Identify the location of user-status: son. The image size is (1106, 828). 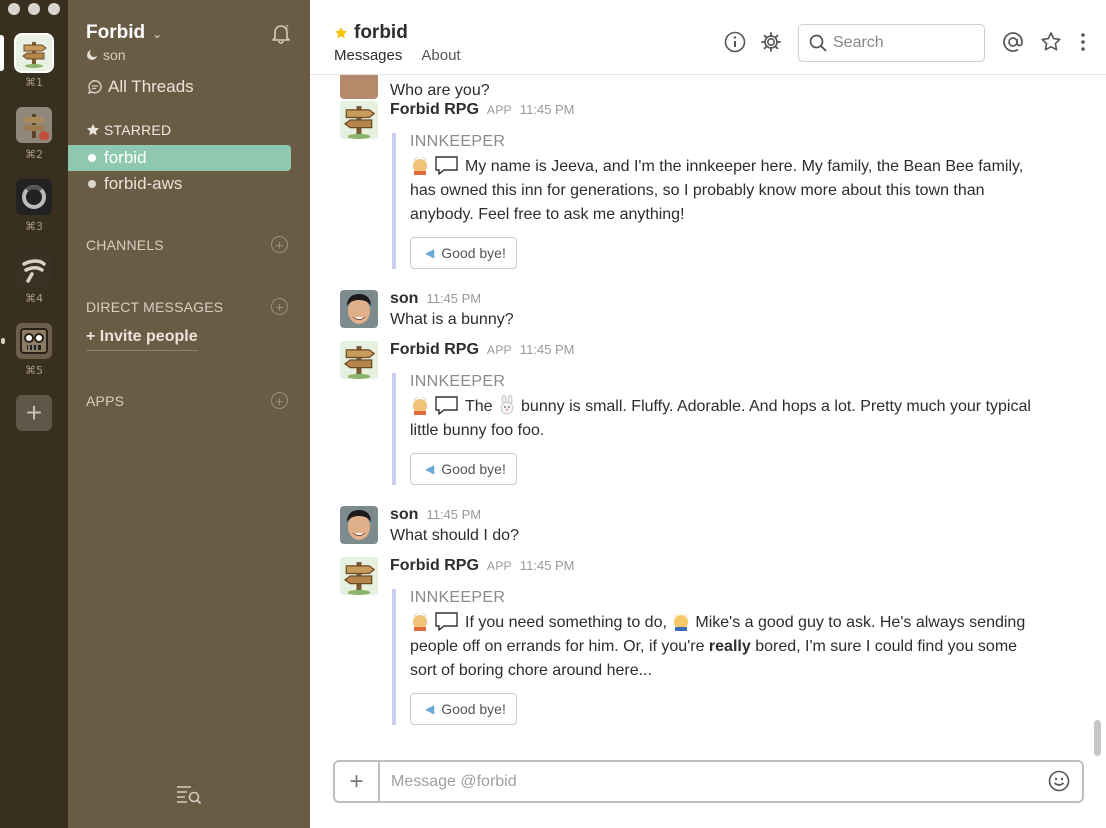
(106, 55).